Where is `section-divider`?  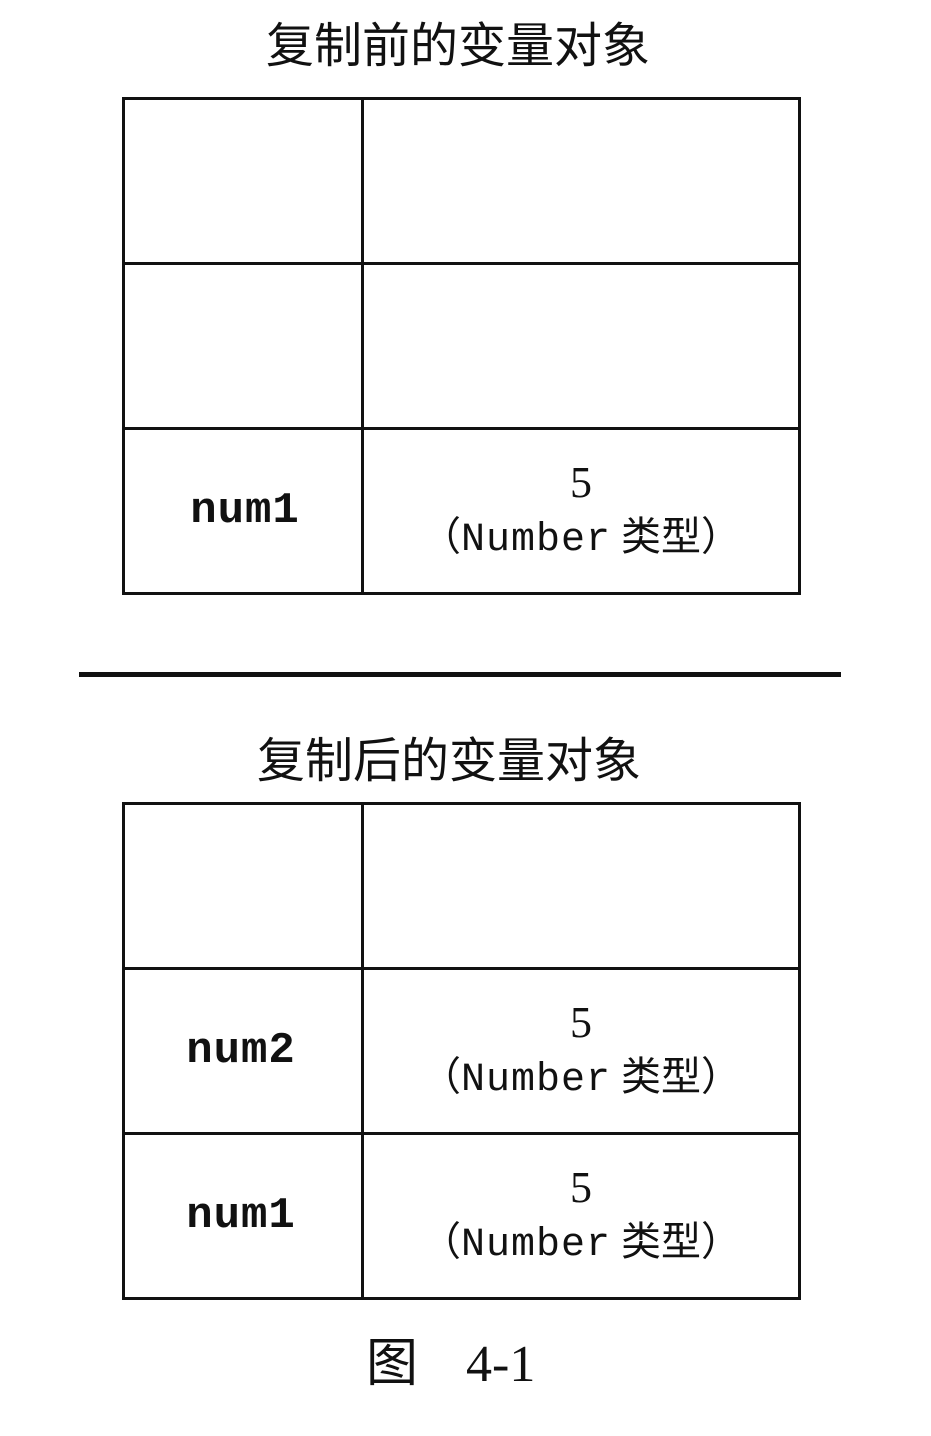 section-divider is located at coordinates (460, 674).